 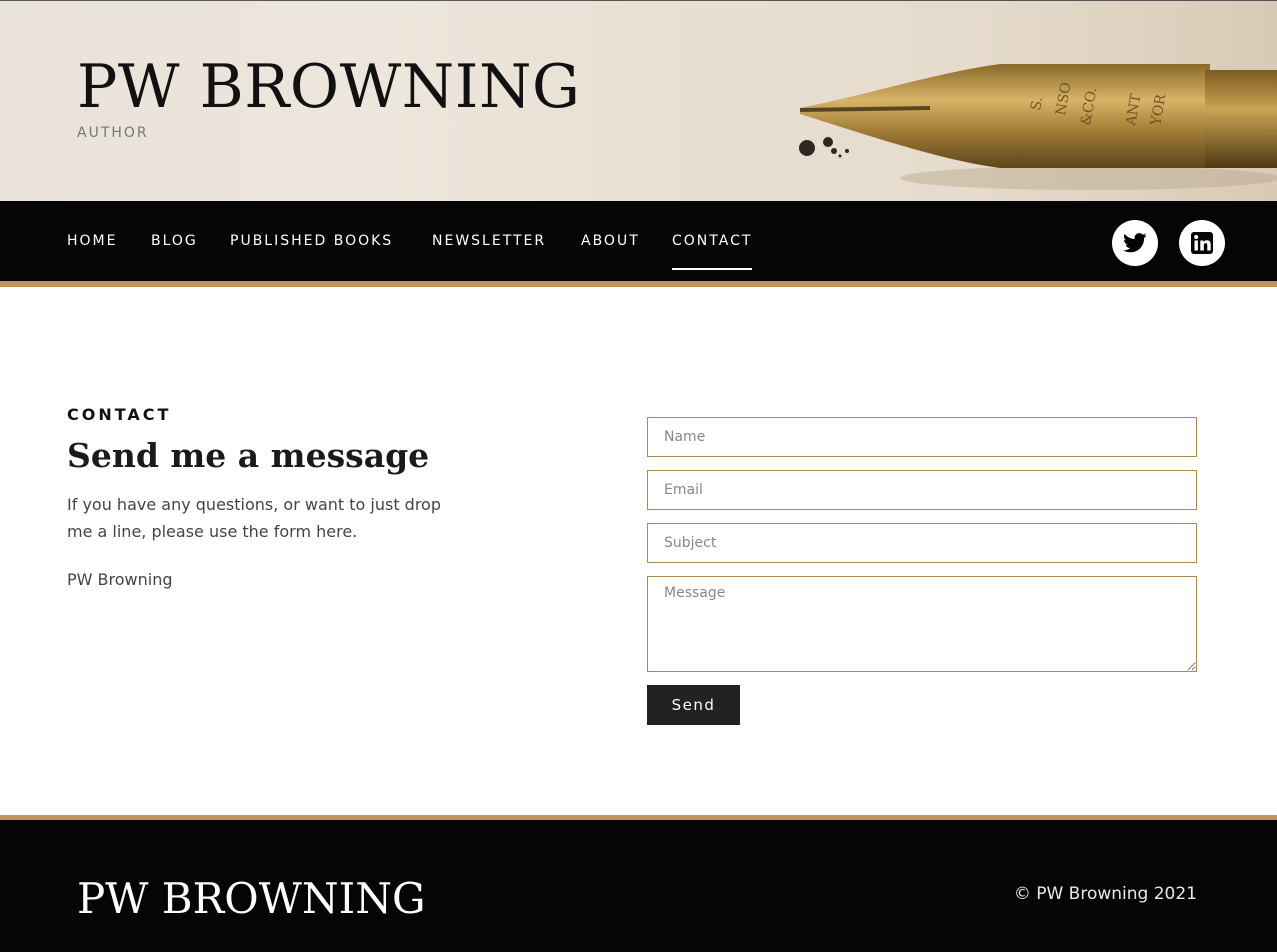 What do you see at coordinates (1037, 104) in the screenshot?
I see `svg-text: S.` at bounding box center [1037, 104].